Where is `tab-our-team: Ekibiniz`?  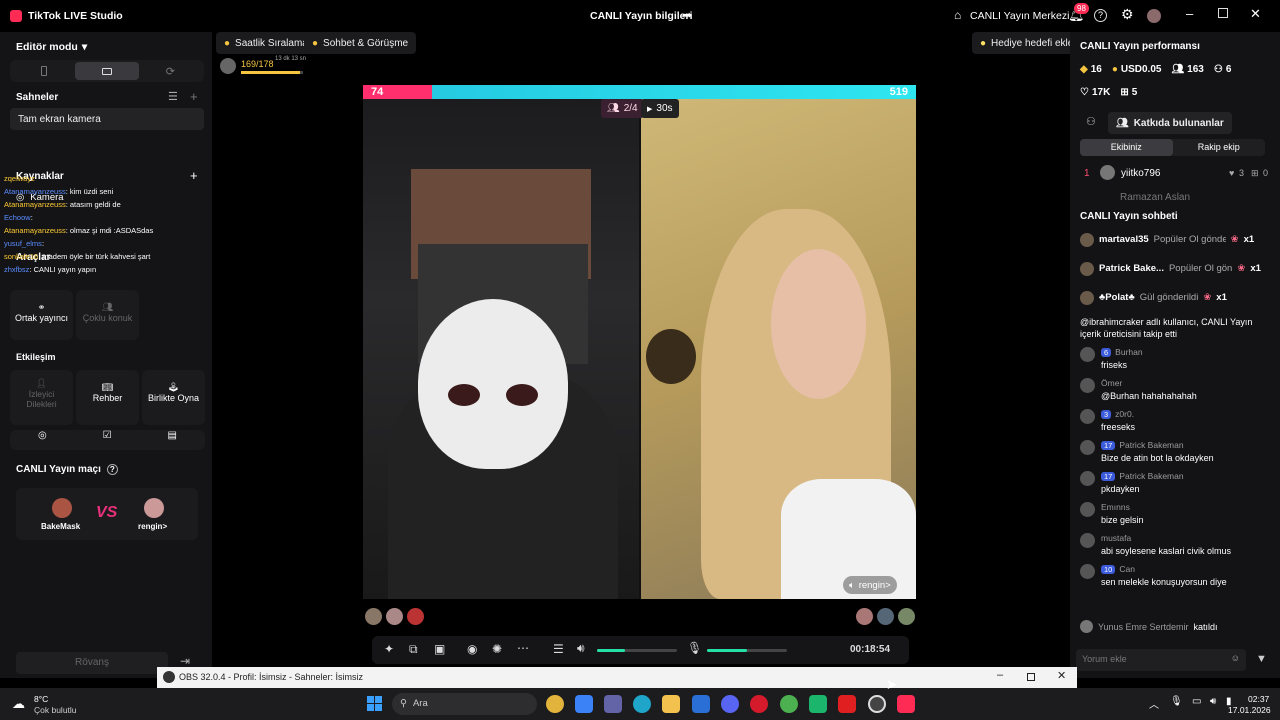 tab-our-team: Ekibiniz is located at coordinates (1126, 147).